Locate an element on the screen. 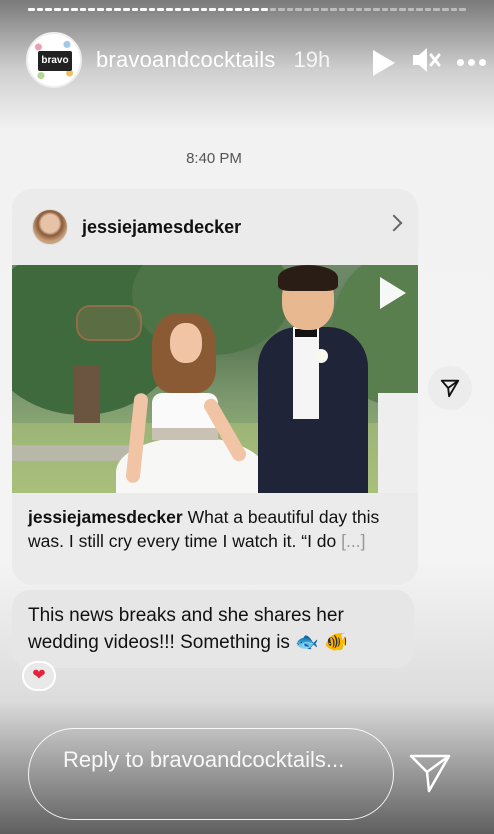 The width and height of the screenshot is (494, 834). send-icon is located at coordinates (430, 773).